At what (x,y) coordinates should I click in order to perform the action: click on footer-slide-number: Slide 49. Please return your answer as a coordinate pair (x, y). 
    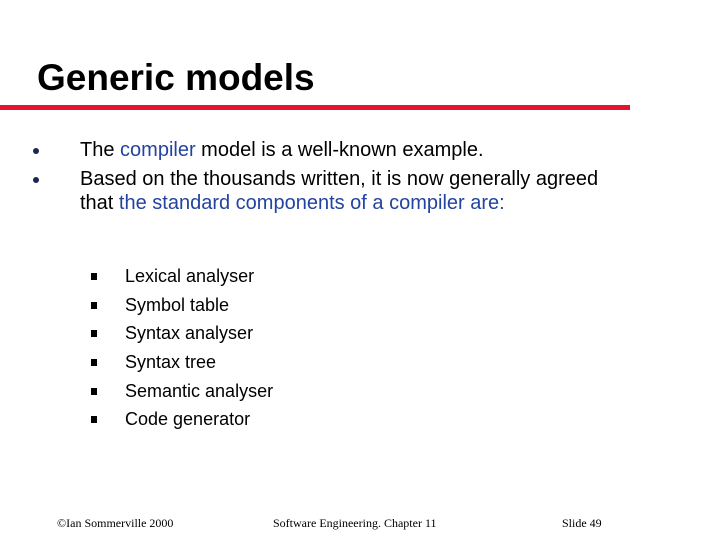
    Looking at the image, I should click on (582, 523).